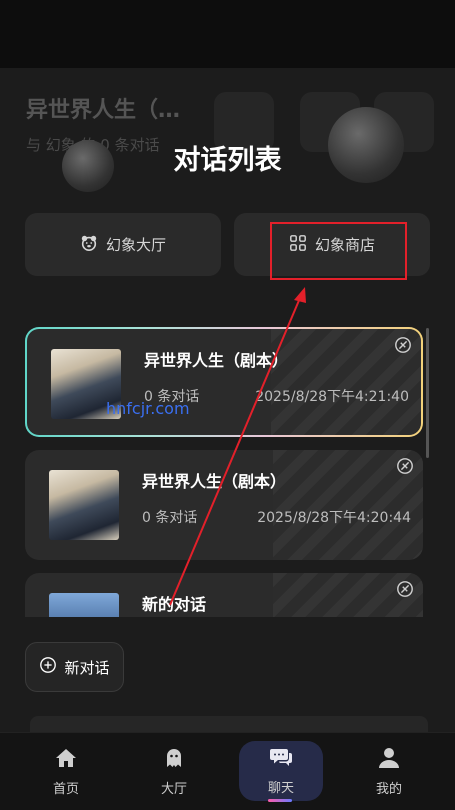 The height and width of the screenshot is (810, 455). I want to click on ghost-icon, so click(174, 760).